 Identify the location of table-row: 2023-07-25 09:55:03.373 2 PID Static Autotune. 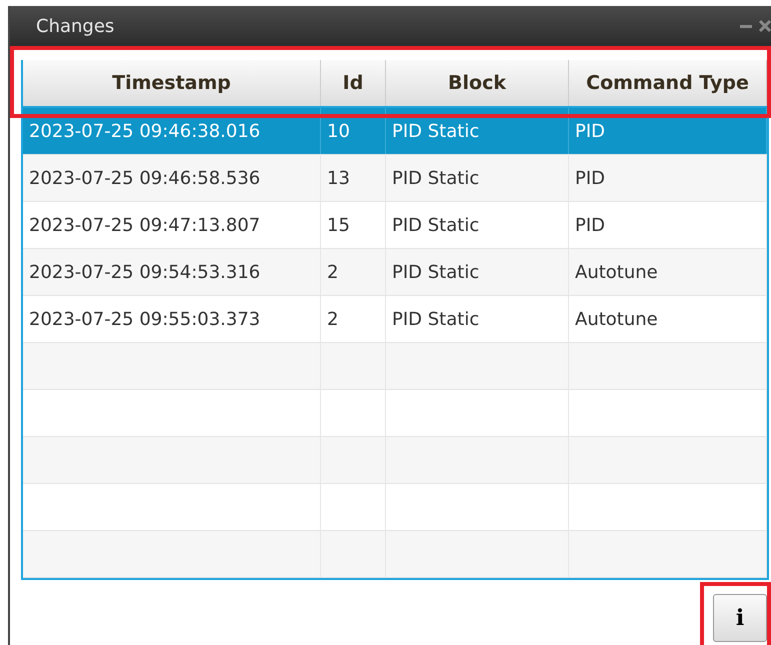
(395, 319).